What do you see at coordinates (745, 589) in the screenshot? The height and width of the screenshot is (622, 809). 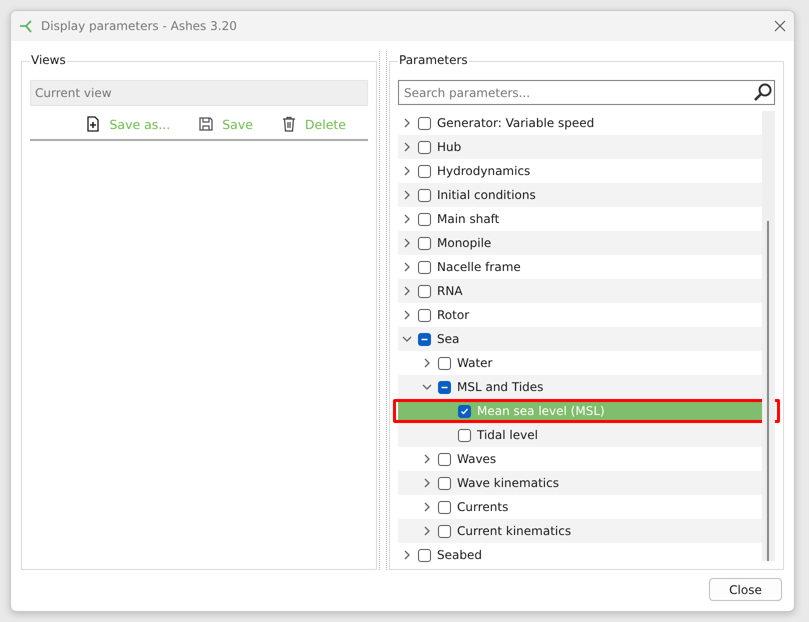 I see `close-button: Close` at bounding box center [745, 589].